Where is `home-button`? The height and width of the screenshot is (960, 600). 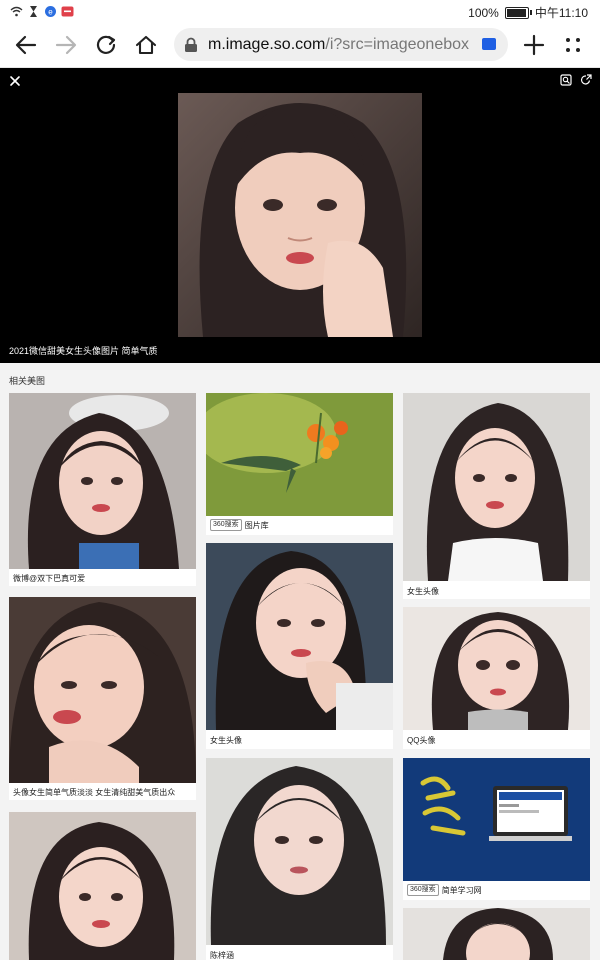 home-button is located at coordinates (146, 45).